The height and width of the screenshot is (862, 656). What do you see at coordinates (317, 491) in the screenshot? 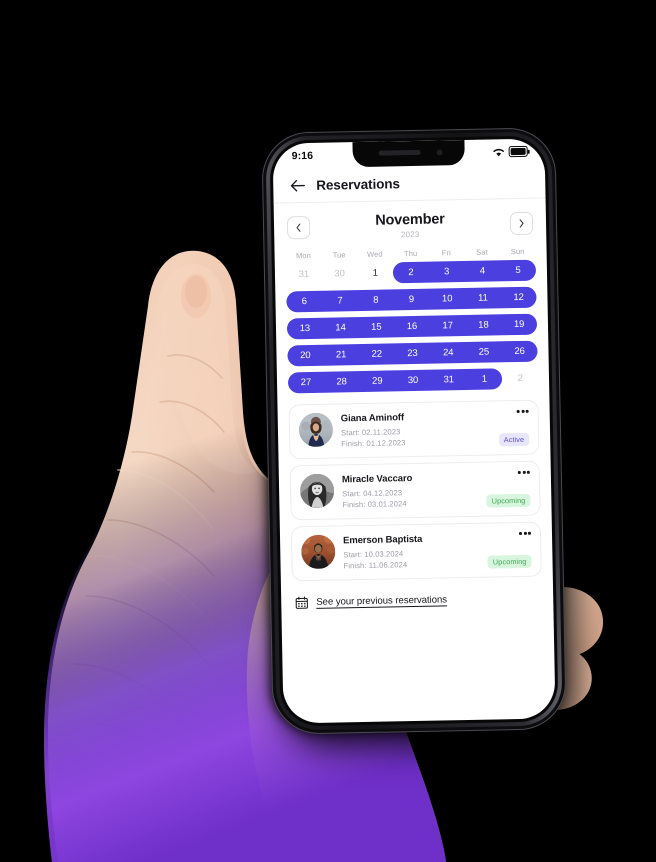
I see `avatar-miracle` at bounding box center [317, 491].